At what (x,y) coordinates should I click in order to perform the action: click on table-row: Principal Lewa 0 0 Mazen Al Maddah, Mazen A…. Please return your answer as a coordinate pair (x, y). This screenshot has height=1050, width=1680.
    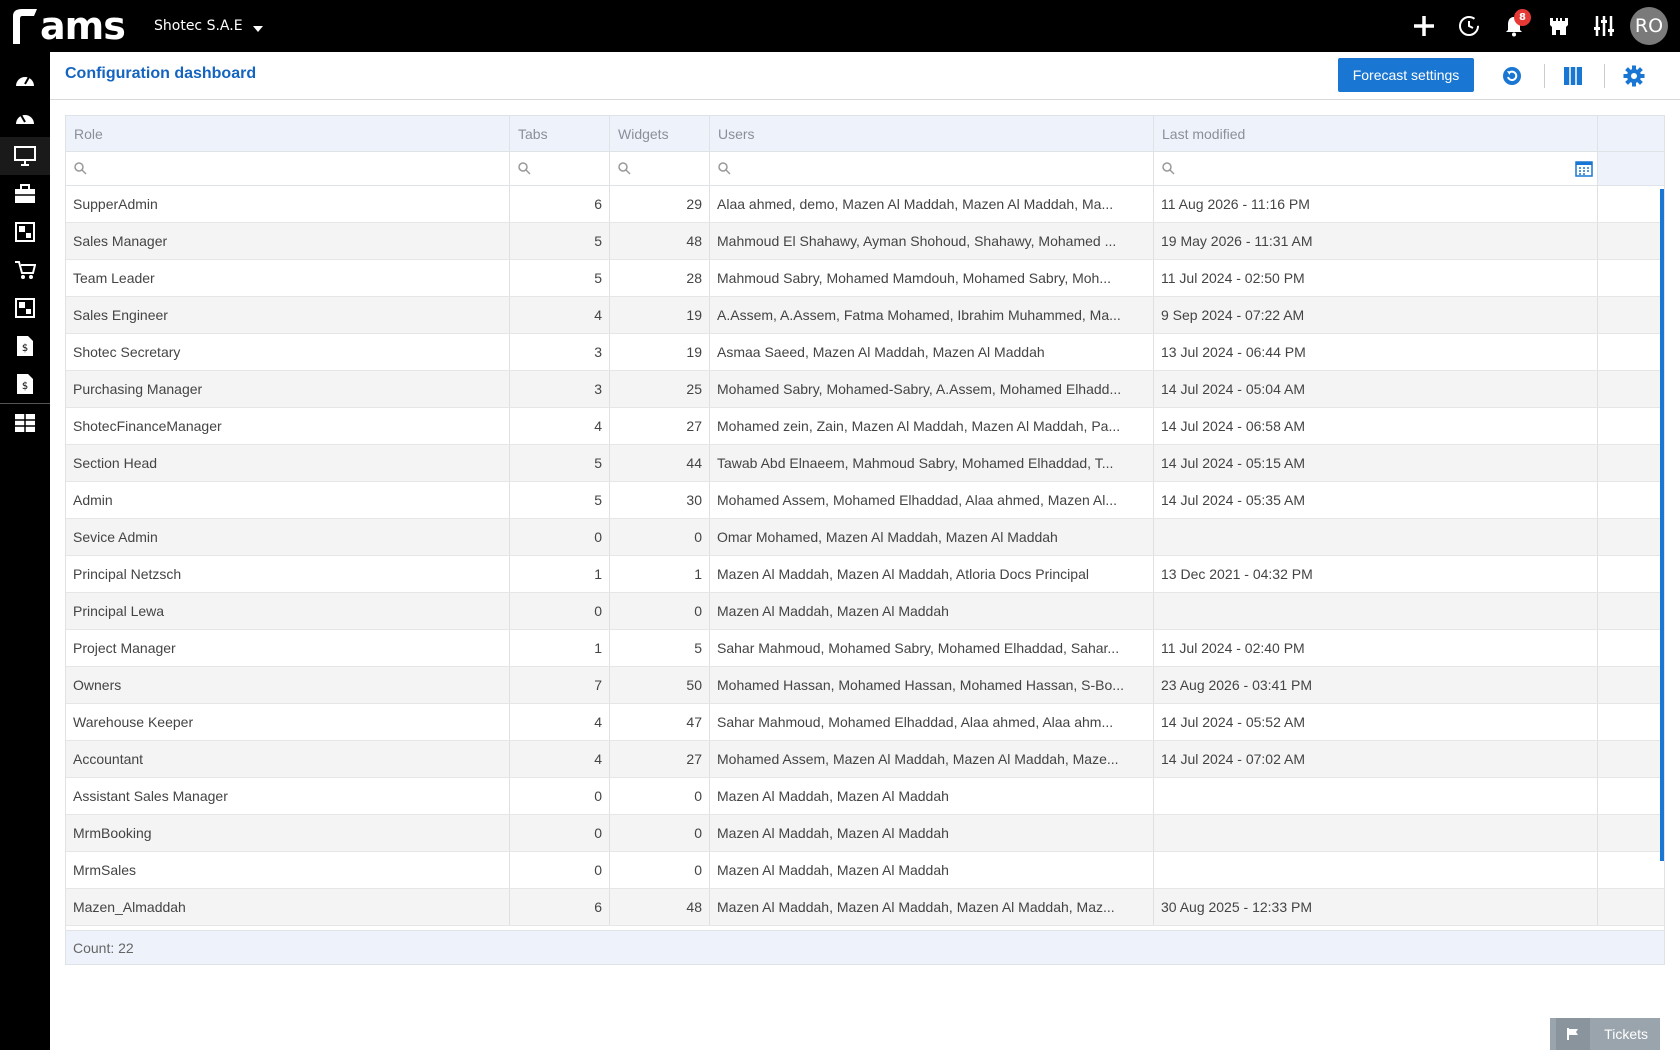
    Looking at the image, I should click on (865, 611).